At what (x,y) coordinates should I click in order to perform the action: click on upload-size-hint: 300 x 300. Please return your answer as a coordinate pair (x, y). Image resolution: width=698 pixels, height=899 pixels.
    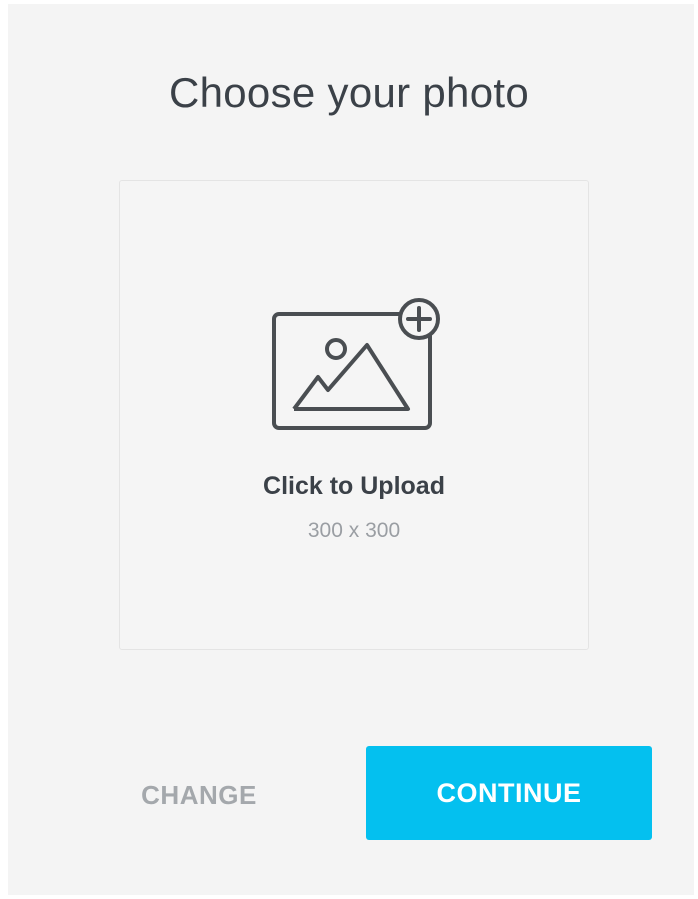
    Looking at the image, I should click on (354, 530).